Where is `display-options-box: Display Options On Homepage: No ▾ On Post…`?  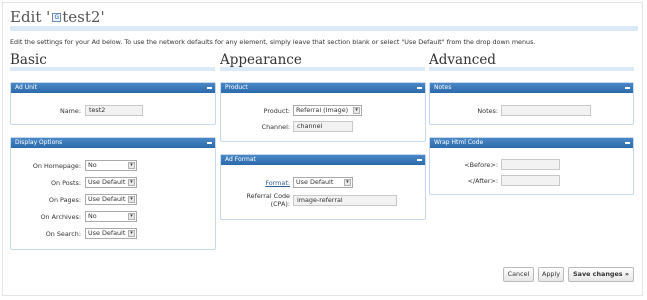 display-options-box: Display Options On Homepage: No ▾ On Post… is located at coordinates (113, 193).